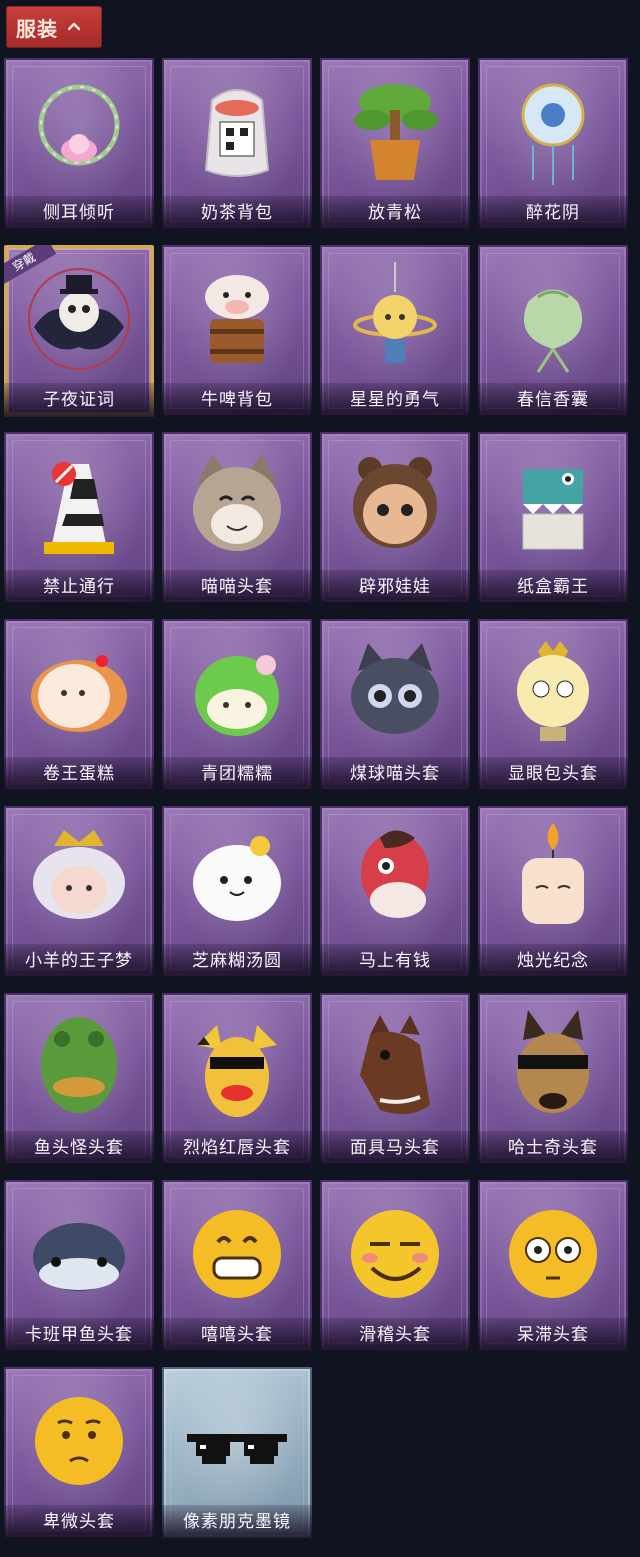  What do you see at coordinates (79, 878) in the screenshot?
I see `sheep-crown-head-icon` at bounding box center [79, 878].